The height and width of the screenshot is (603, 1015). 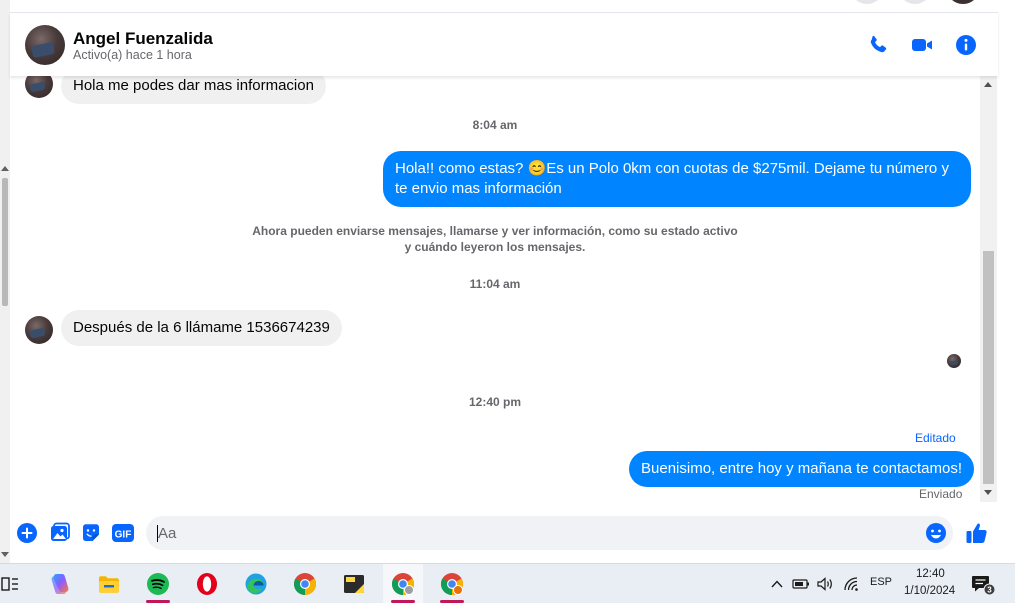 I want to click on send-like-button, so click(x=977, y=533).